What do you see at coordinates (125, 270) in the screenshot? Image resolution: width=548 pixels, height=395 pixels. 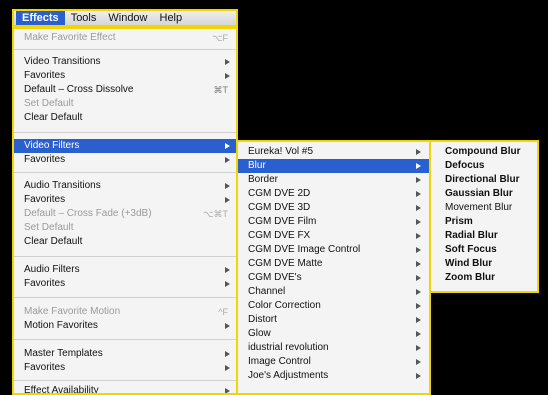 I see `menu-item-audio-filters: Audio Filters` at bounding box center [125, 270].